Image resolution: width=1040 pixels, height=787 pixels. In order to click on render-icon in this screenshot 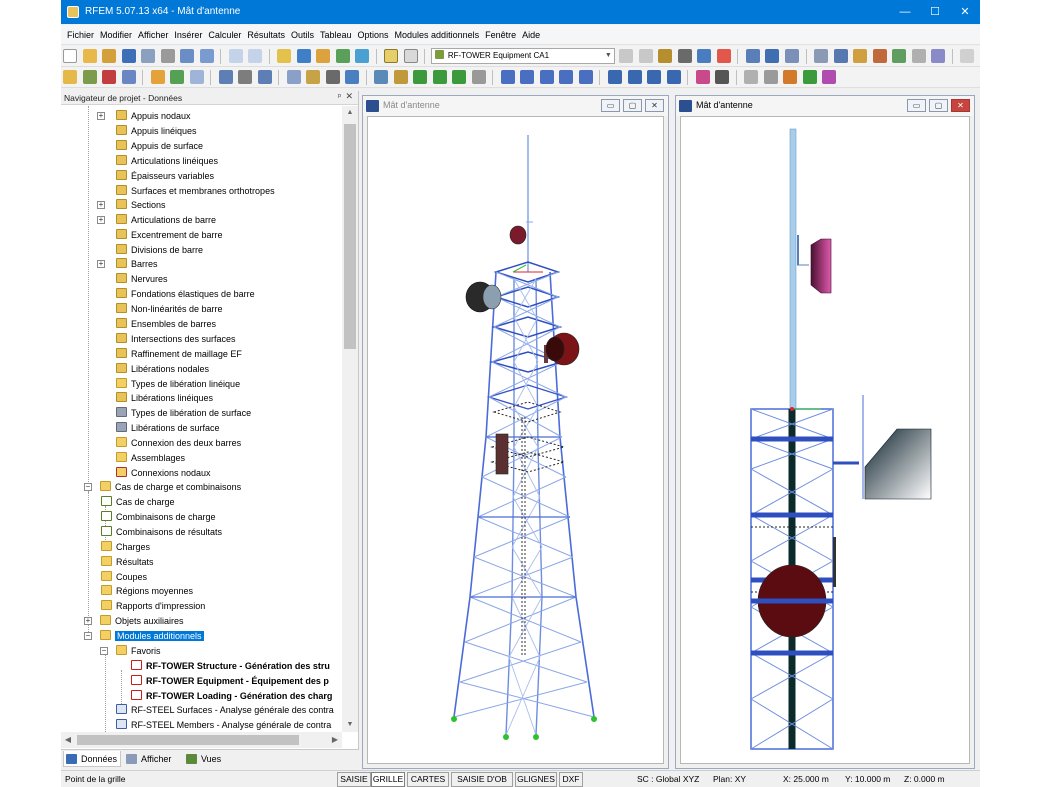, I will do `click(772, 56)`.